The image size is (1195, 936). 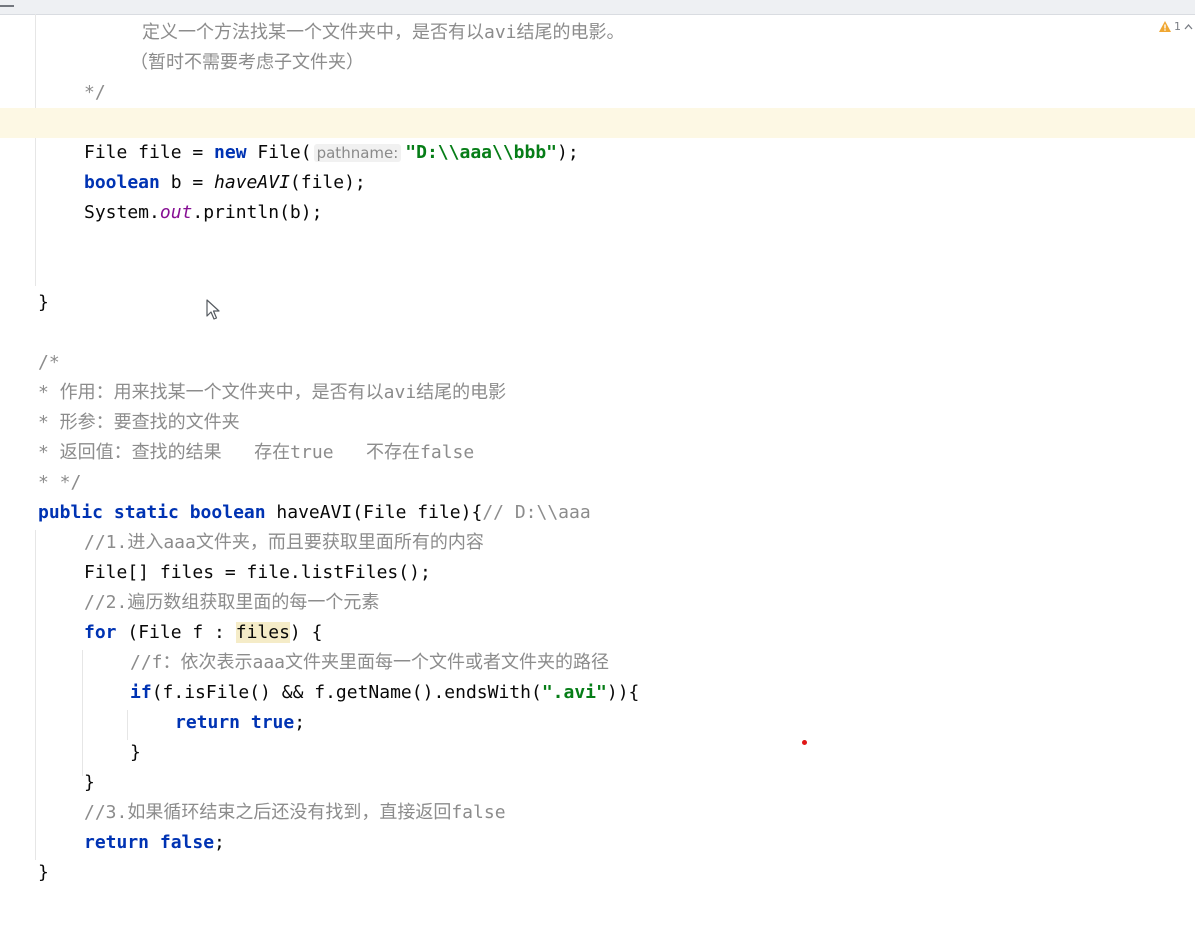 What do you see at coordinates (262, 632) in the screenshot?
I see `usage-highlight: files` at bounding box center [262, 632].